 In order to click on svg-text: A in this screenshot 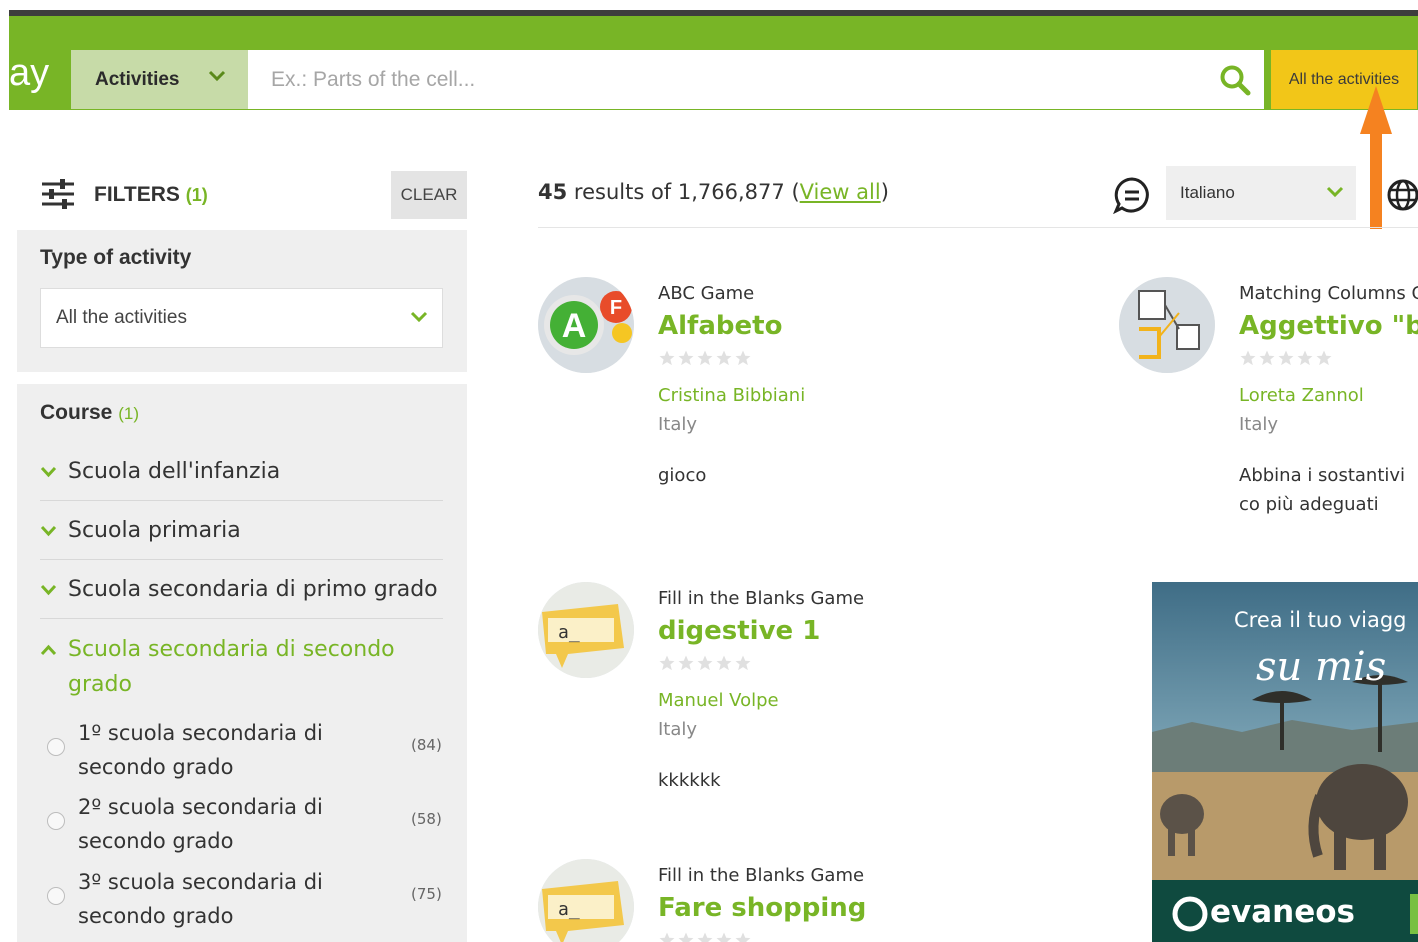, I will do `click(574, 326)`.